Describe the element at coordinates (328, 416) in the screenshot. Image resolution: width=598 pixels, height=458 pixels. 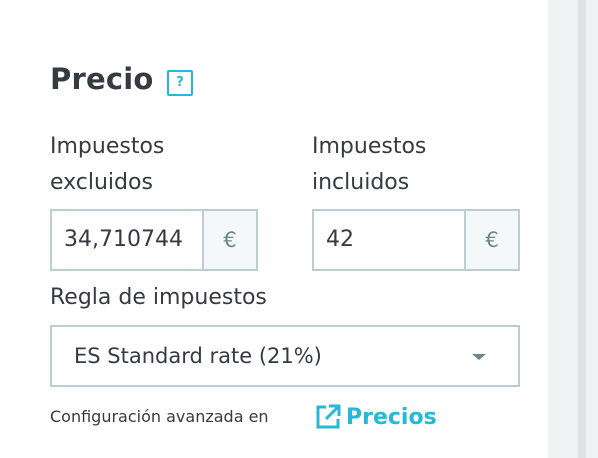
I see `external-link-icon` at that location.